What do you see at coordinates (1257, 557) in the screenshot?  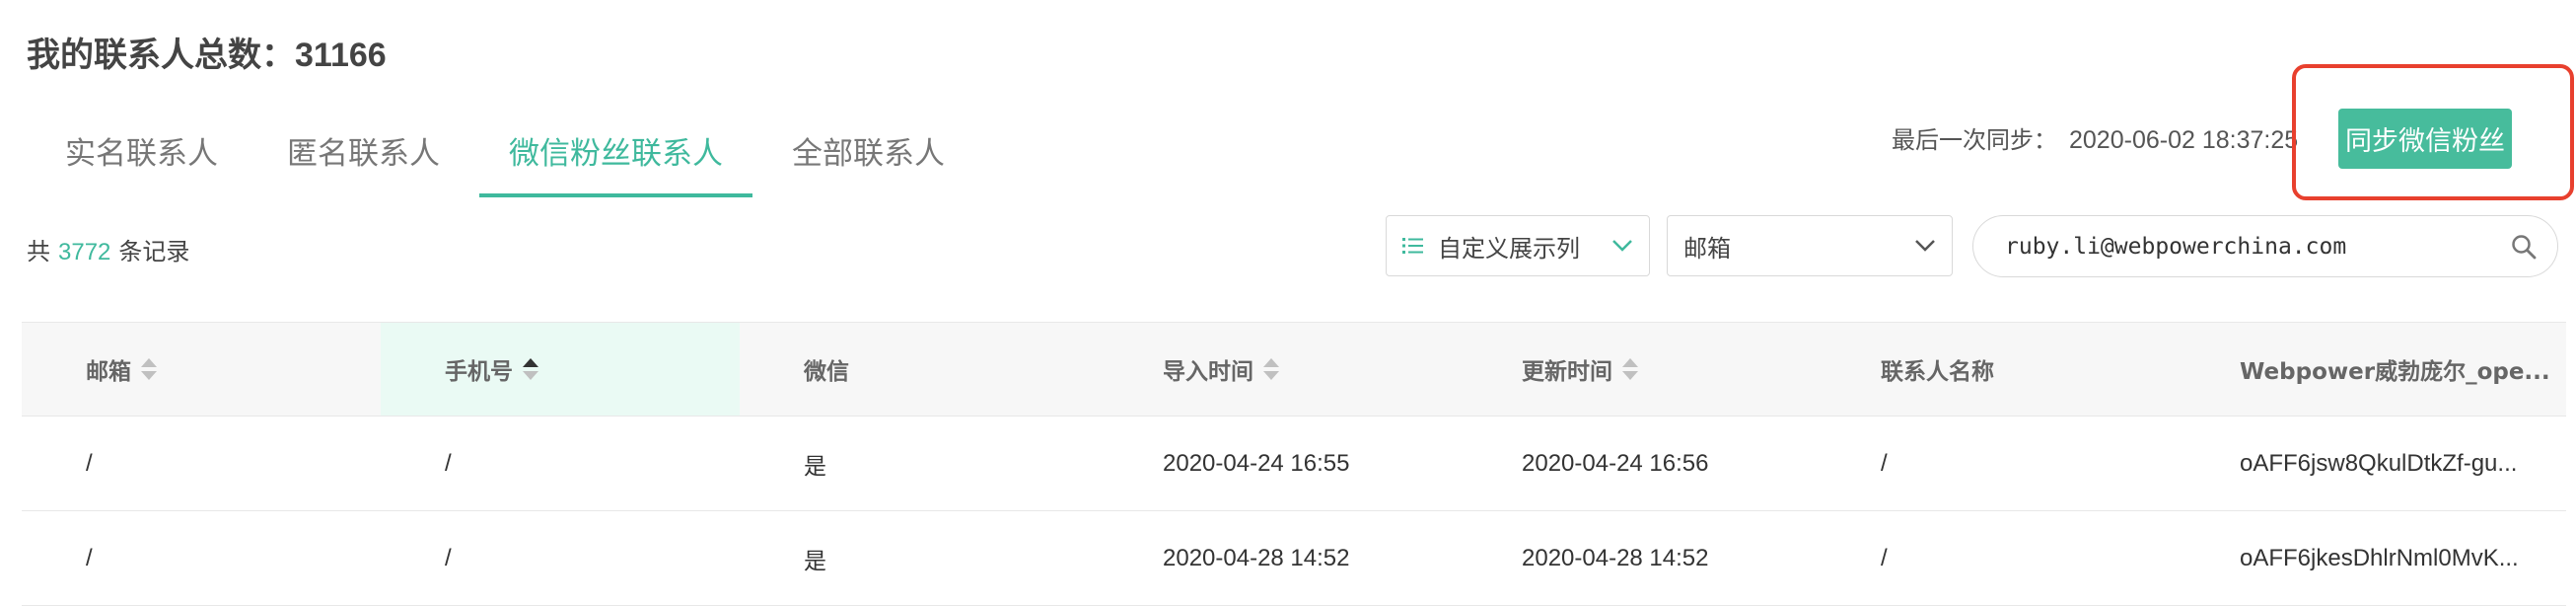 I see `cell-import-time: 2020-04-28 14:52` at bounding box center [1257, 557].